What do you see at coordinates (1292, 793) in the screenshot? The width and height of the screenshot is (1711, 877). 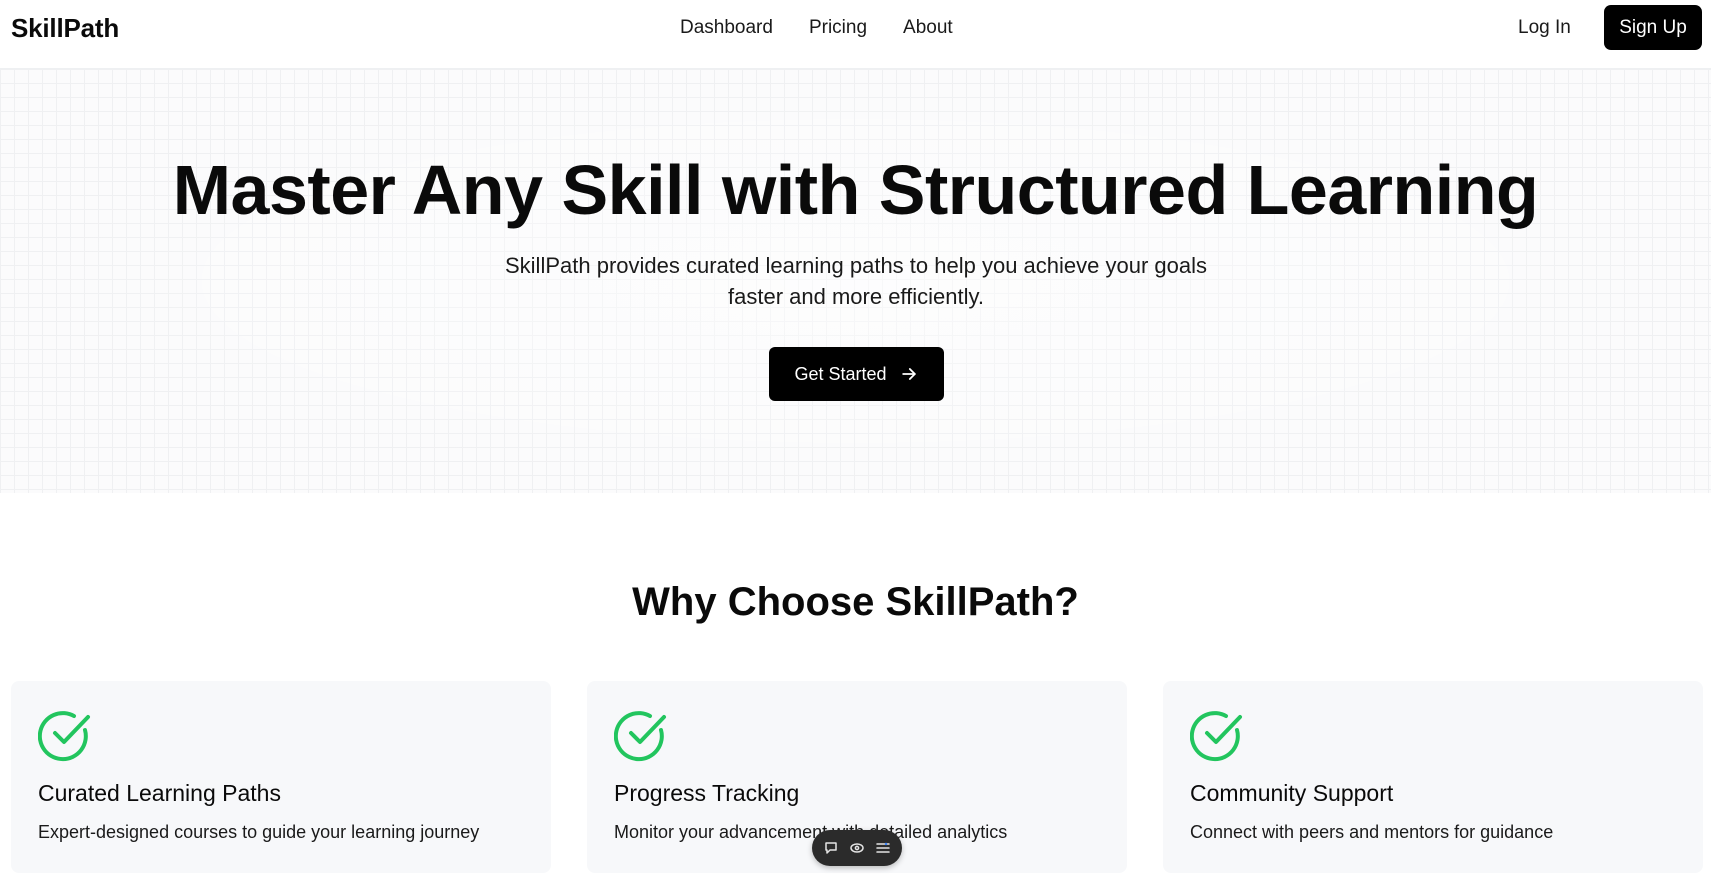 I see `feature-title: Community Support` at bounding box center [1292, 793].